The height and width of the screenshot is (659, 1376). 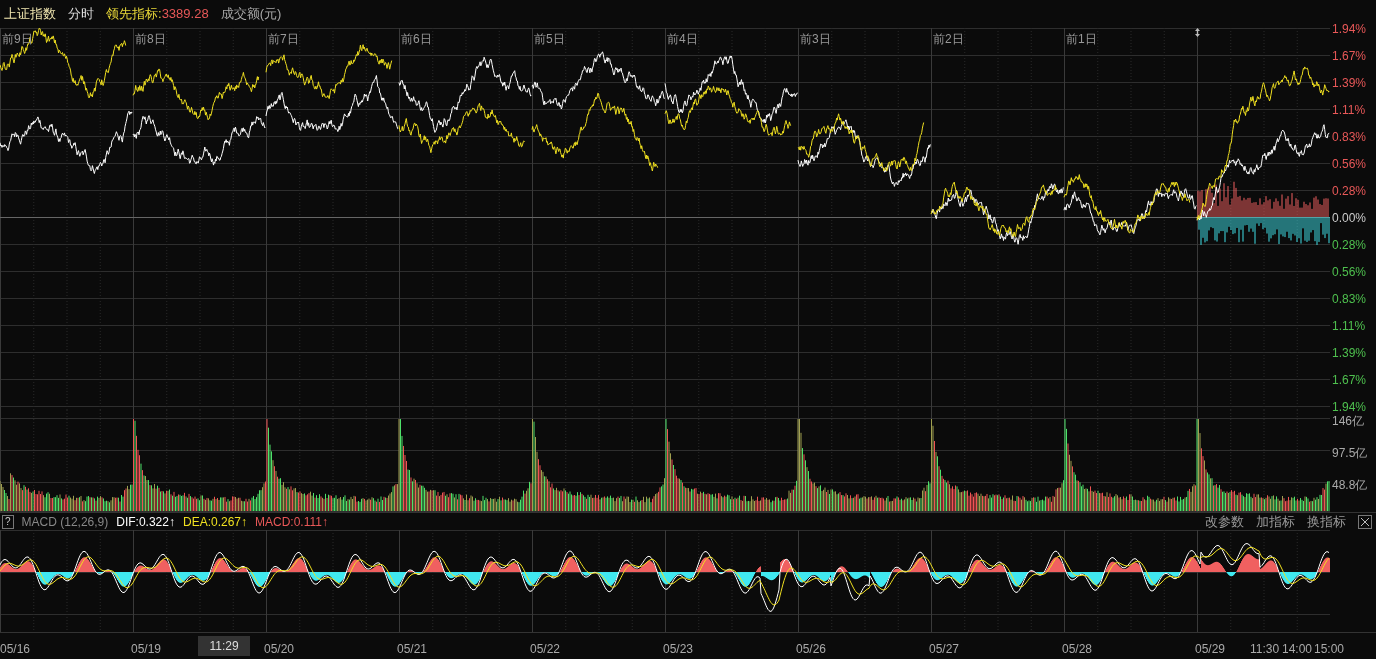 What do you see at coordinates (1326, 521) in the screenshot?
I see `indicator-button: 换指标` at bounding box center [1326, 521].